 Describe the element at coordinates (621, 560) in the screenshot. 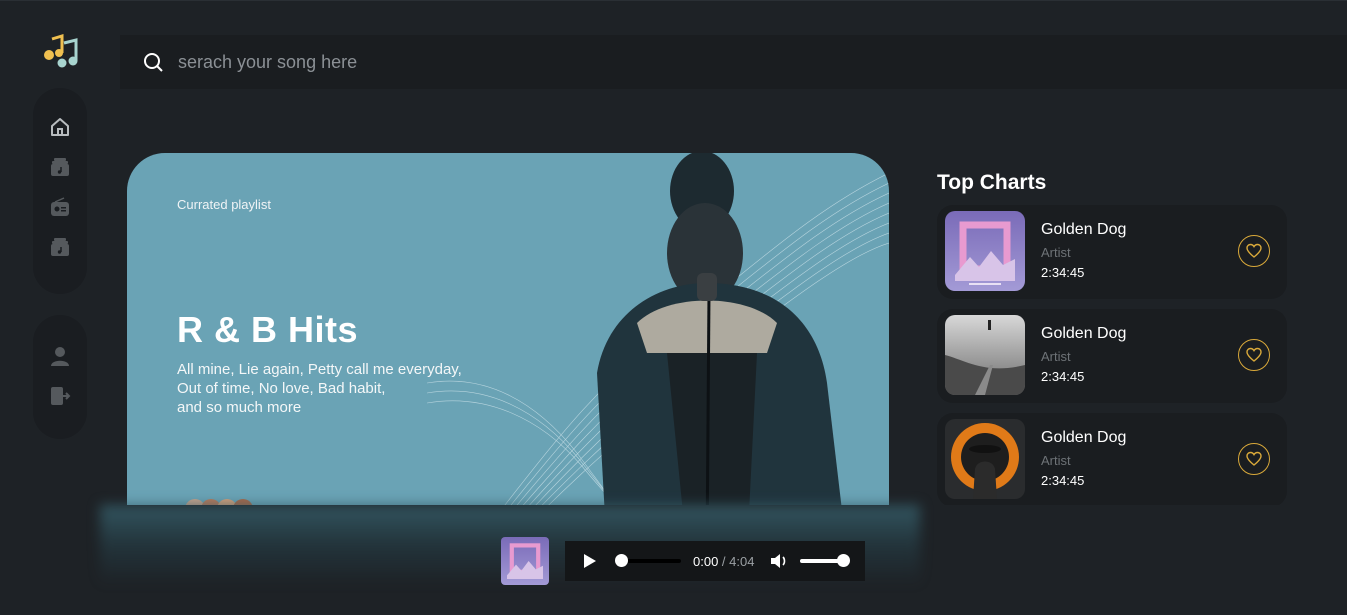

I see `seek-handle` at that location.